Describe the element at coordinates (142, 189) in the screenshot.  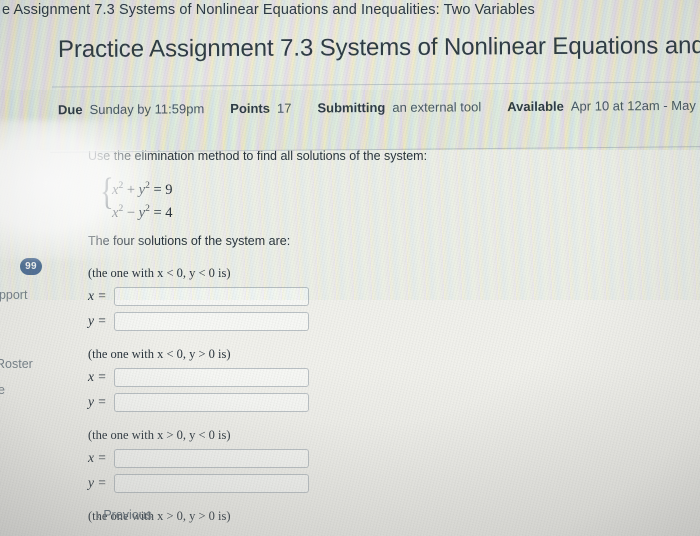
I see `equation-1: x2 + y2 = 9` at that location.